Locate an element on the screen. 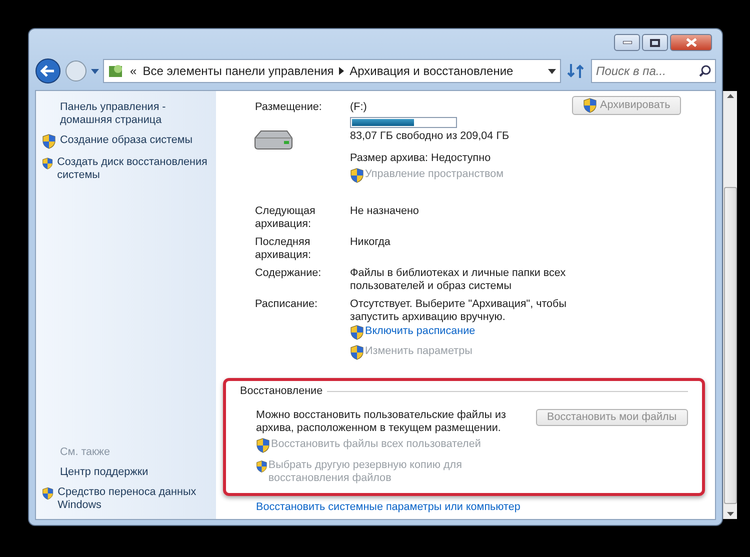  field-label: Содержание: is located at coordinates (288, 273).